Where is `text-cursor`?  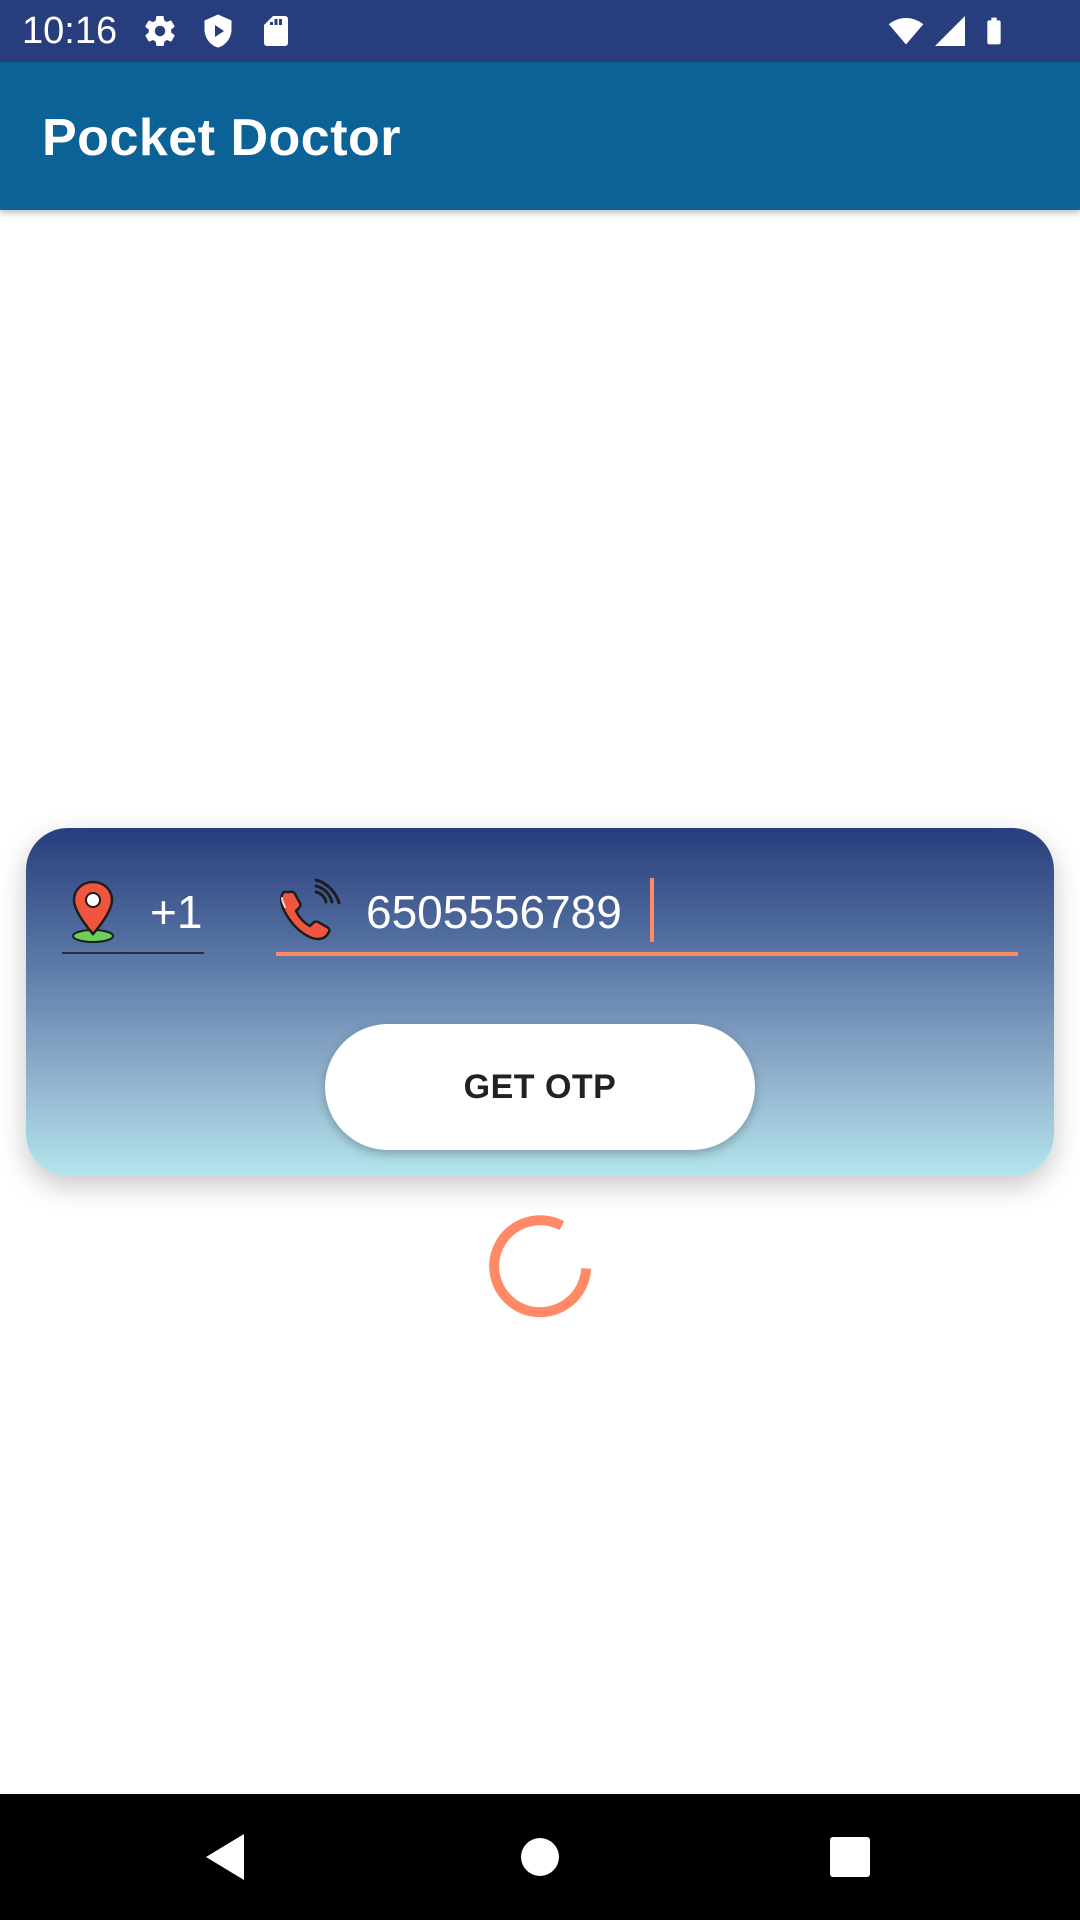
text-cursor is located at coordinates (652, 910).